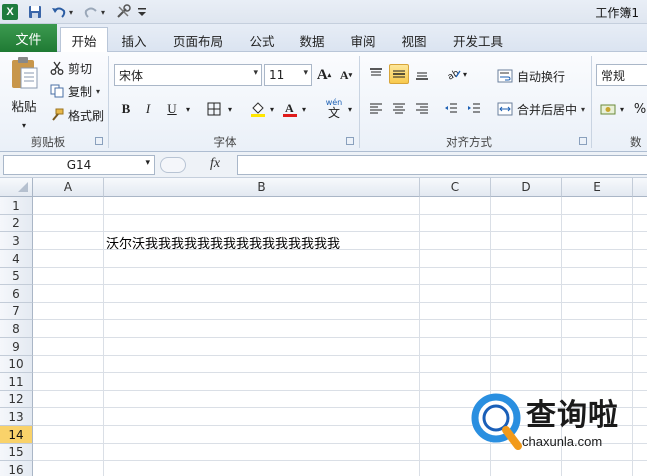 The height and width of the screenshot is (476, 647). Describe the element at coordinates (16, 241) in the screenshot. I see `row-header: 3` at that location.